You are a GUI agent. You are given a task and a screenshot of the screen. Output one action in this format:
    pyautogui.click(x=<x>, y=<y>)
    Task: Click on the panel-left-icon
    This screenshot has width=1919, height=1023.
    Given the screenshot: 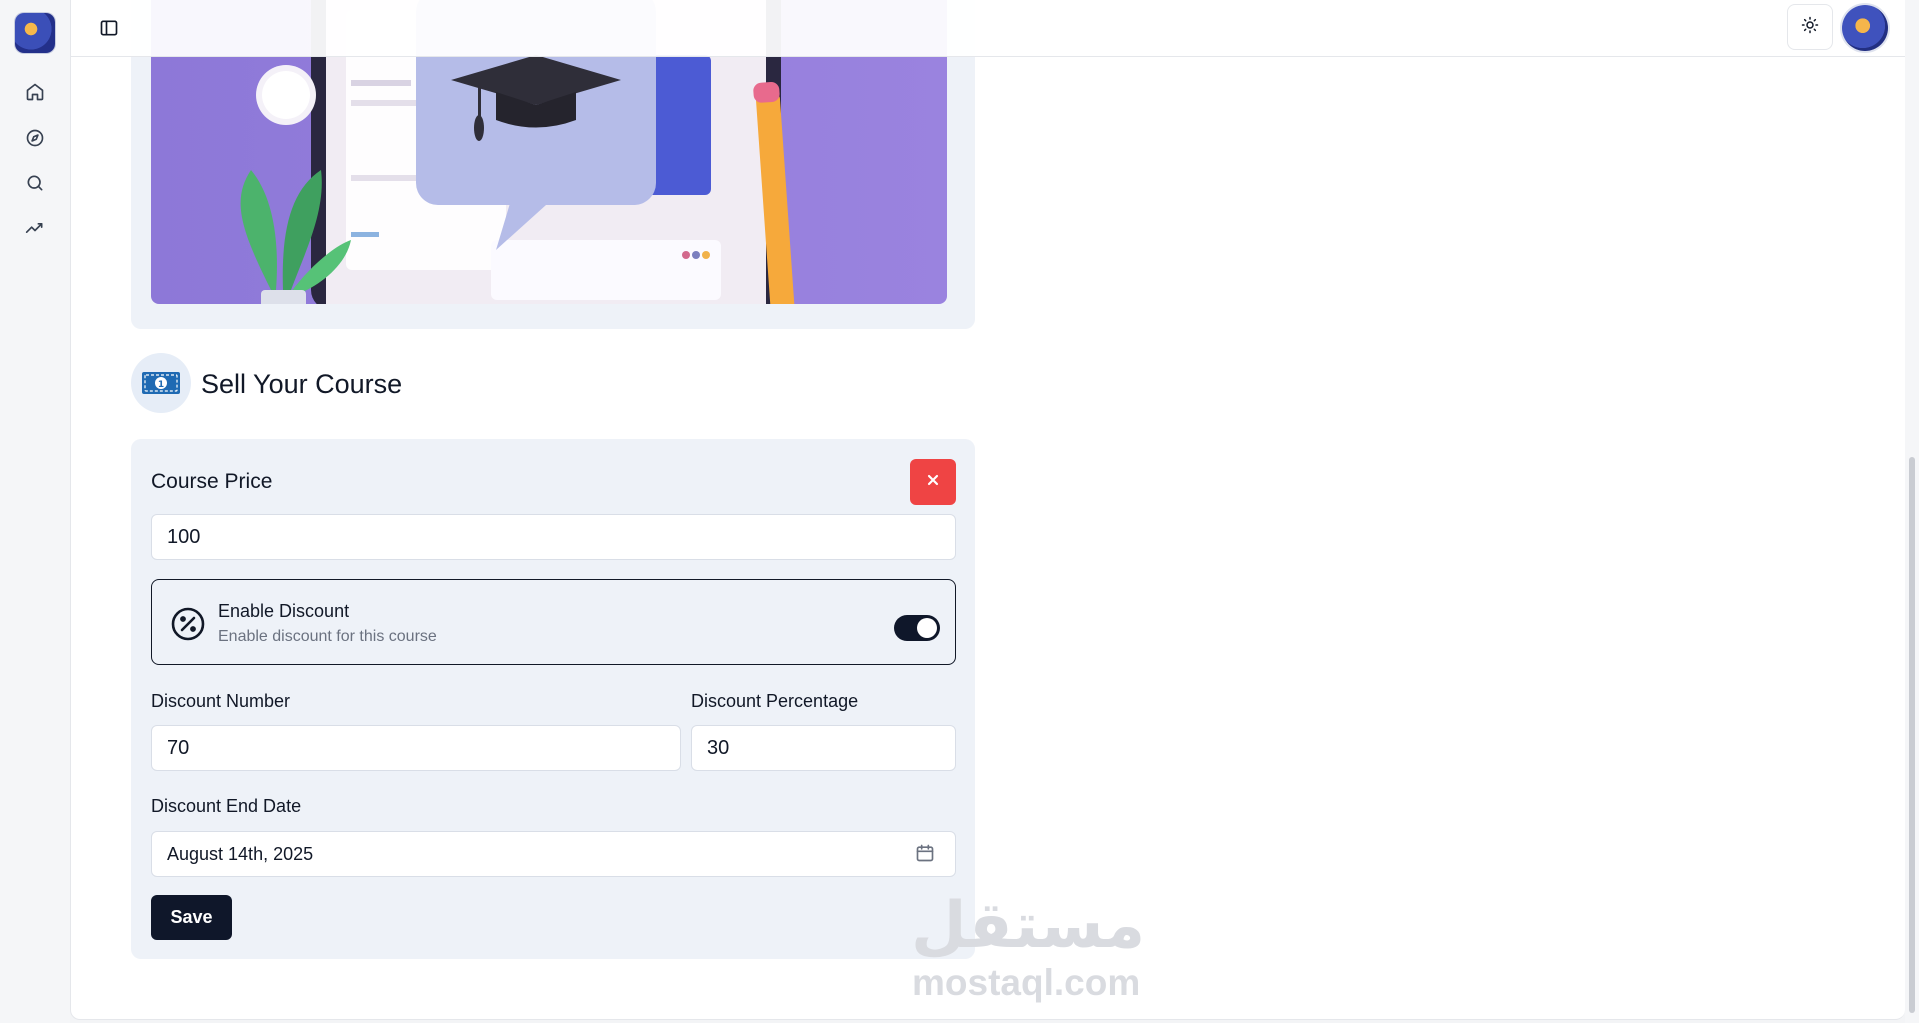 What is the action you would take?
    pyautogui.click(x=109, y=28)
    